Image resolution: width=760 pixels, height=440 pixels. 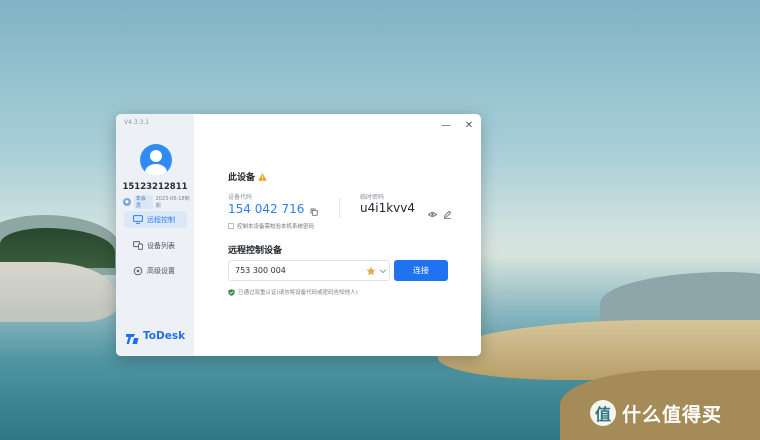 I want to click on this-device-section-title: 此设备, so click(x=247, y=176).